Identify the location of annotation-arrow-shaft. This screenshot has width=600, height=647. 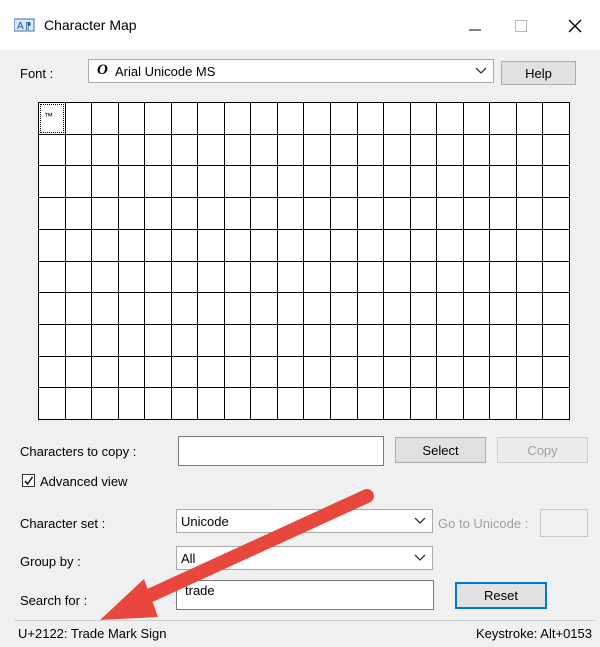
(253, 548).